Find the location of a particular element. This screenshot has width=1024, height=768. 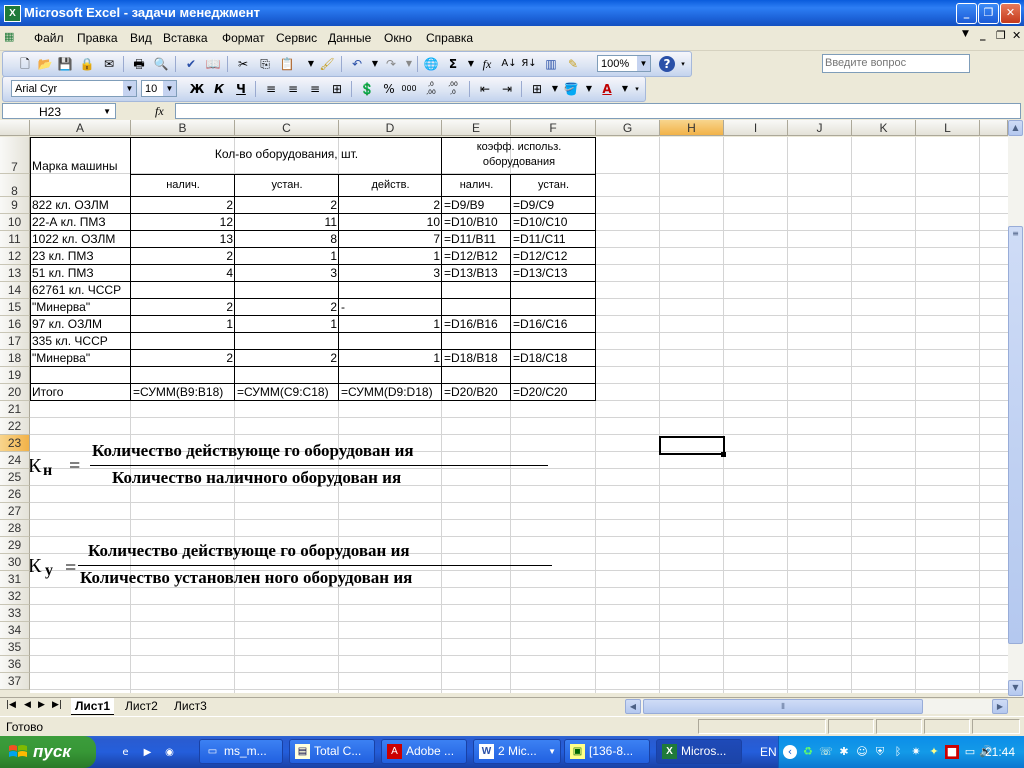

tray-bluetooth-icon: ᛒ is located at coordinates (898, 752).